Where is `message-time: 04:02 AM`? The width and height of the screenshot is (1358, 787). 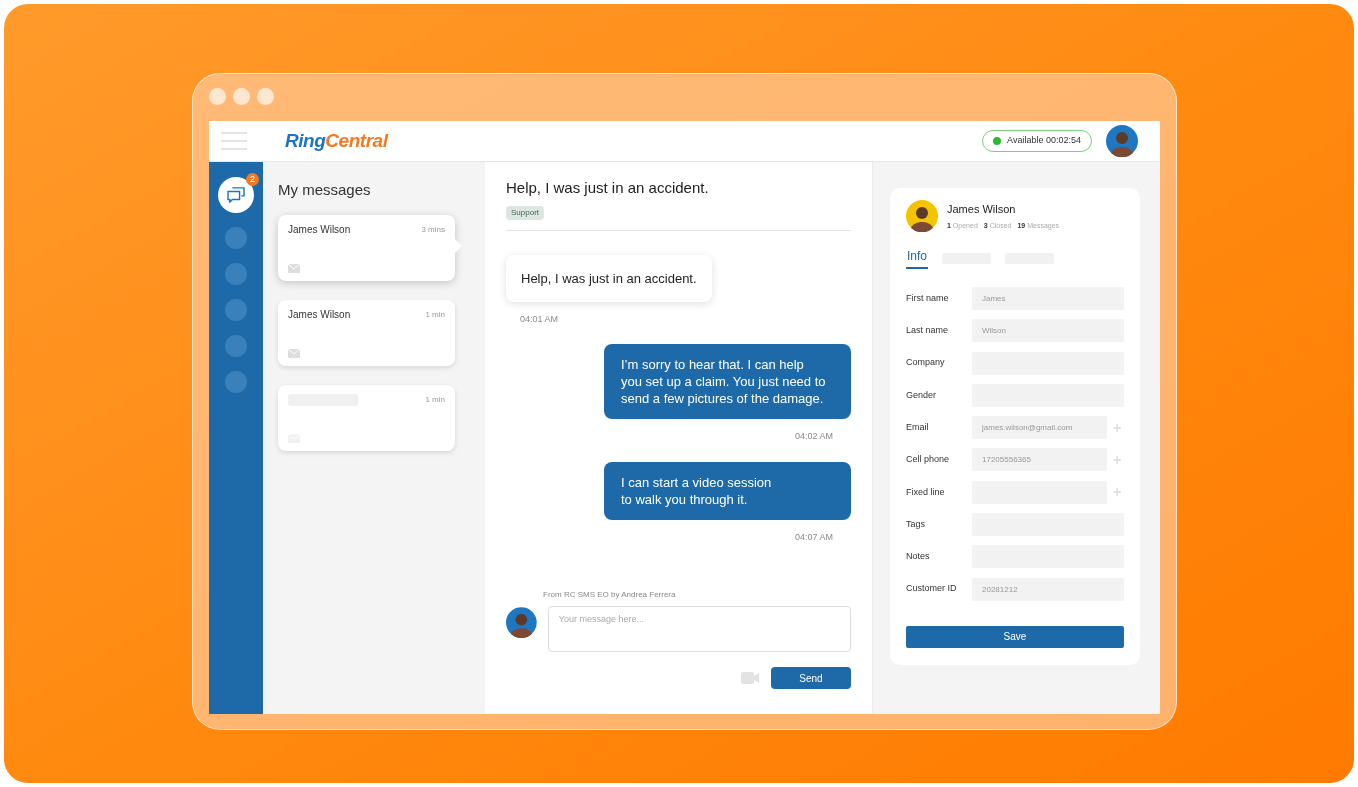
message-time: 04:02 AM is located at coordinates (813, 436).